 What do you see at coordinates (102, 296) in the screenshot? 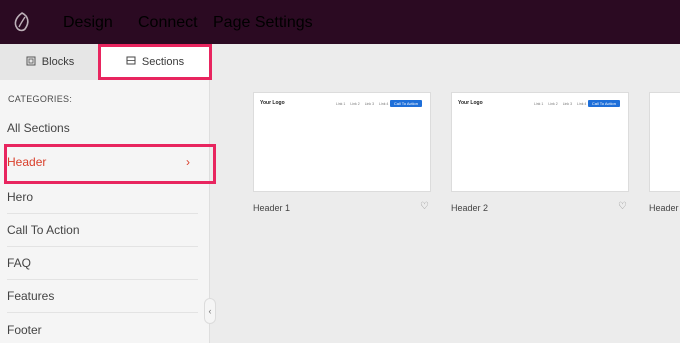
I see `category-features: Features` at bounding box center [102, 296].